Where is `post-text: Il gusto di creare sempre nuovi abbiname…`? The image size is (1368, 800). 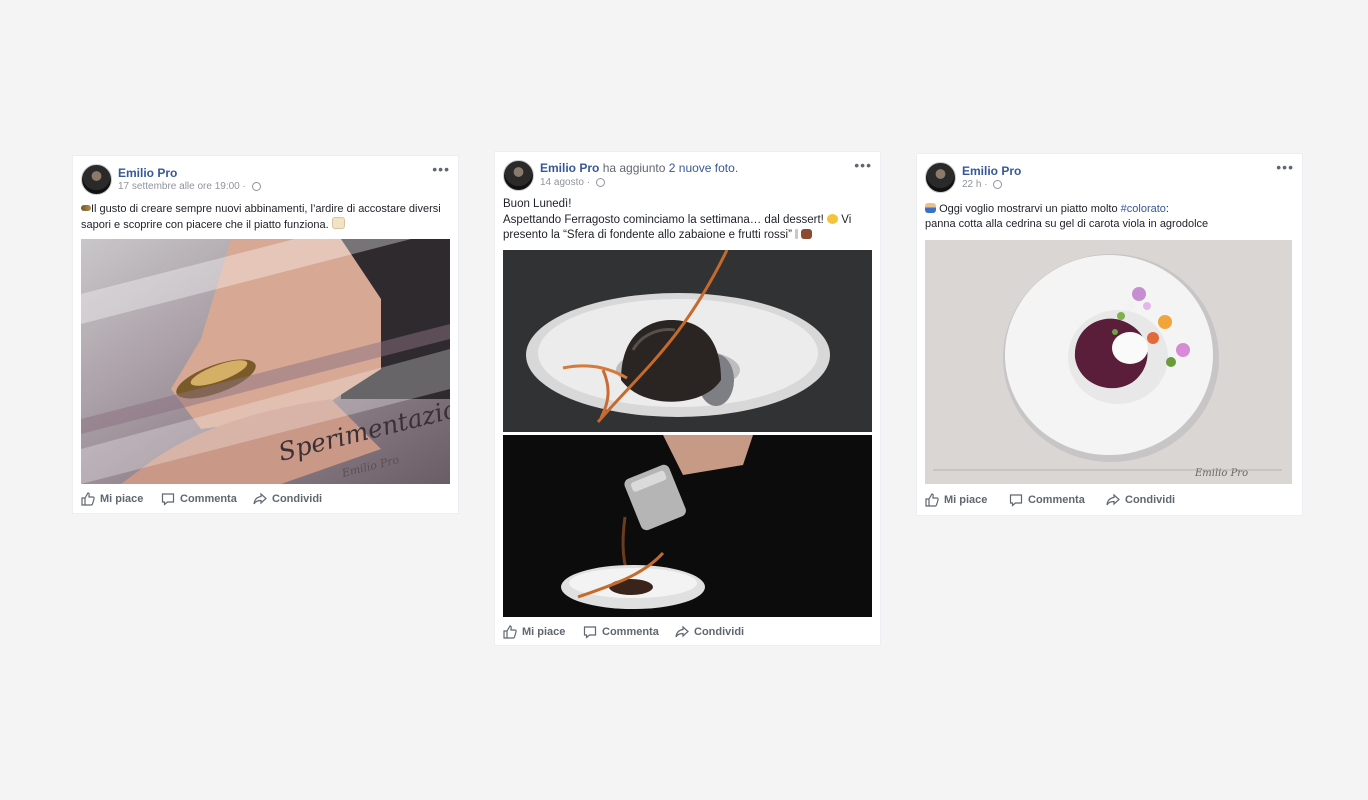 post-text: Il gusto di creare sempre nuovi abbiname… is located at coordinates (261, 217).